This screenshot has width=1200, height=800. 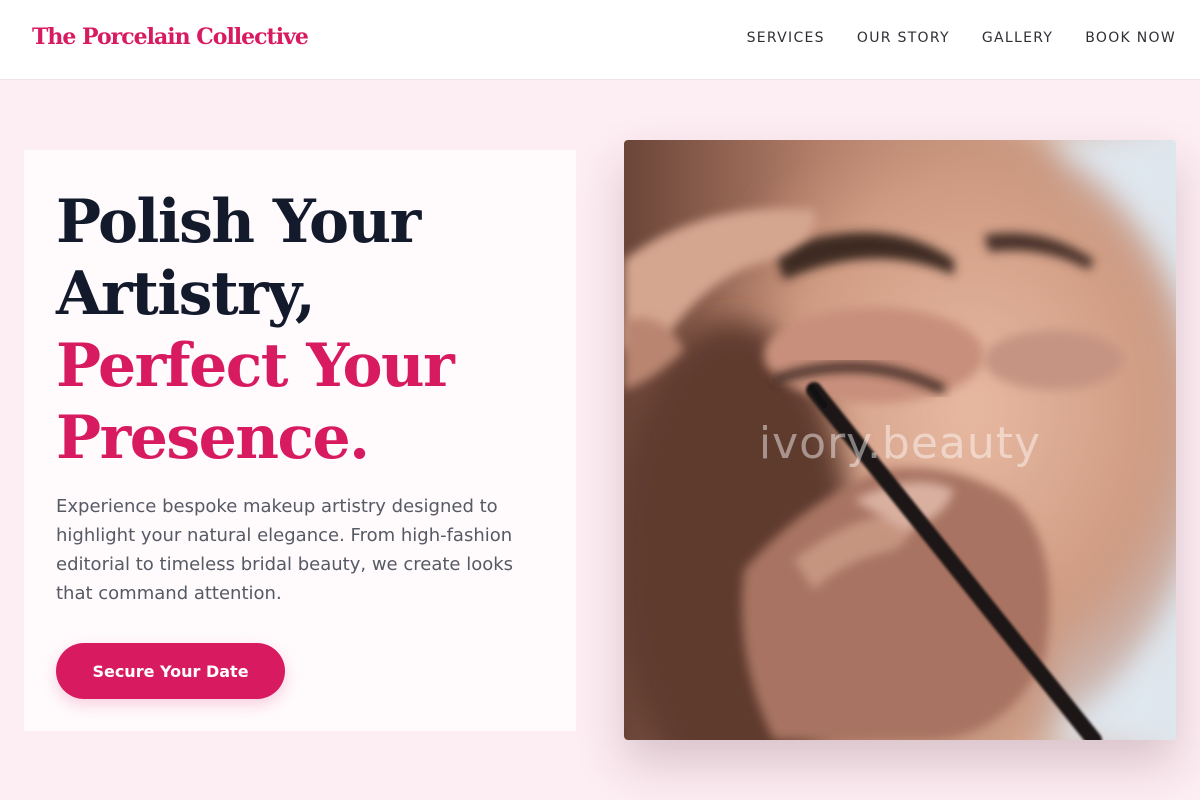 What do you see at coordinates (255, 366) in the screenshot?
I see `headline-line-3: Perfect Your` at bounding box center [255, 366].